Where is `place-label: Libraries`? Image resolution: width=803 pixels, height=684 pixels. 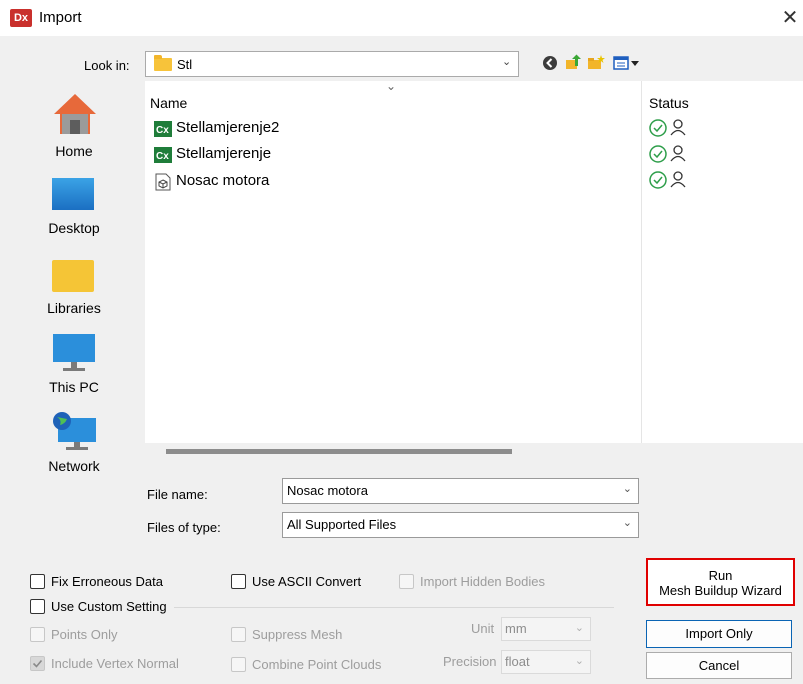 place-label: Libraries is located at coordinates (74, 308).